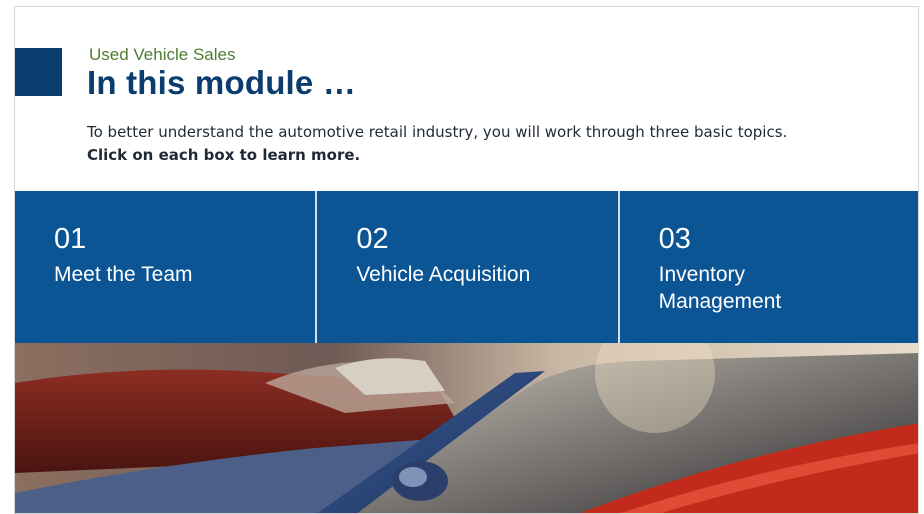 The width and height of the screenshot is (924, 514). I want to click on topic-label: Vehicle Acquisition, so click(443, 274).